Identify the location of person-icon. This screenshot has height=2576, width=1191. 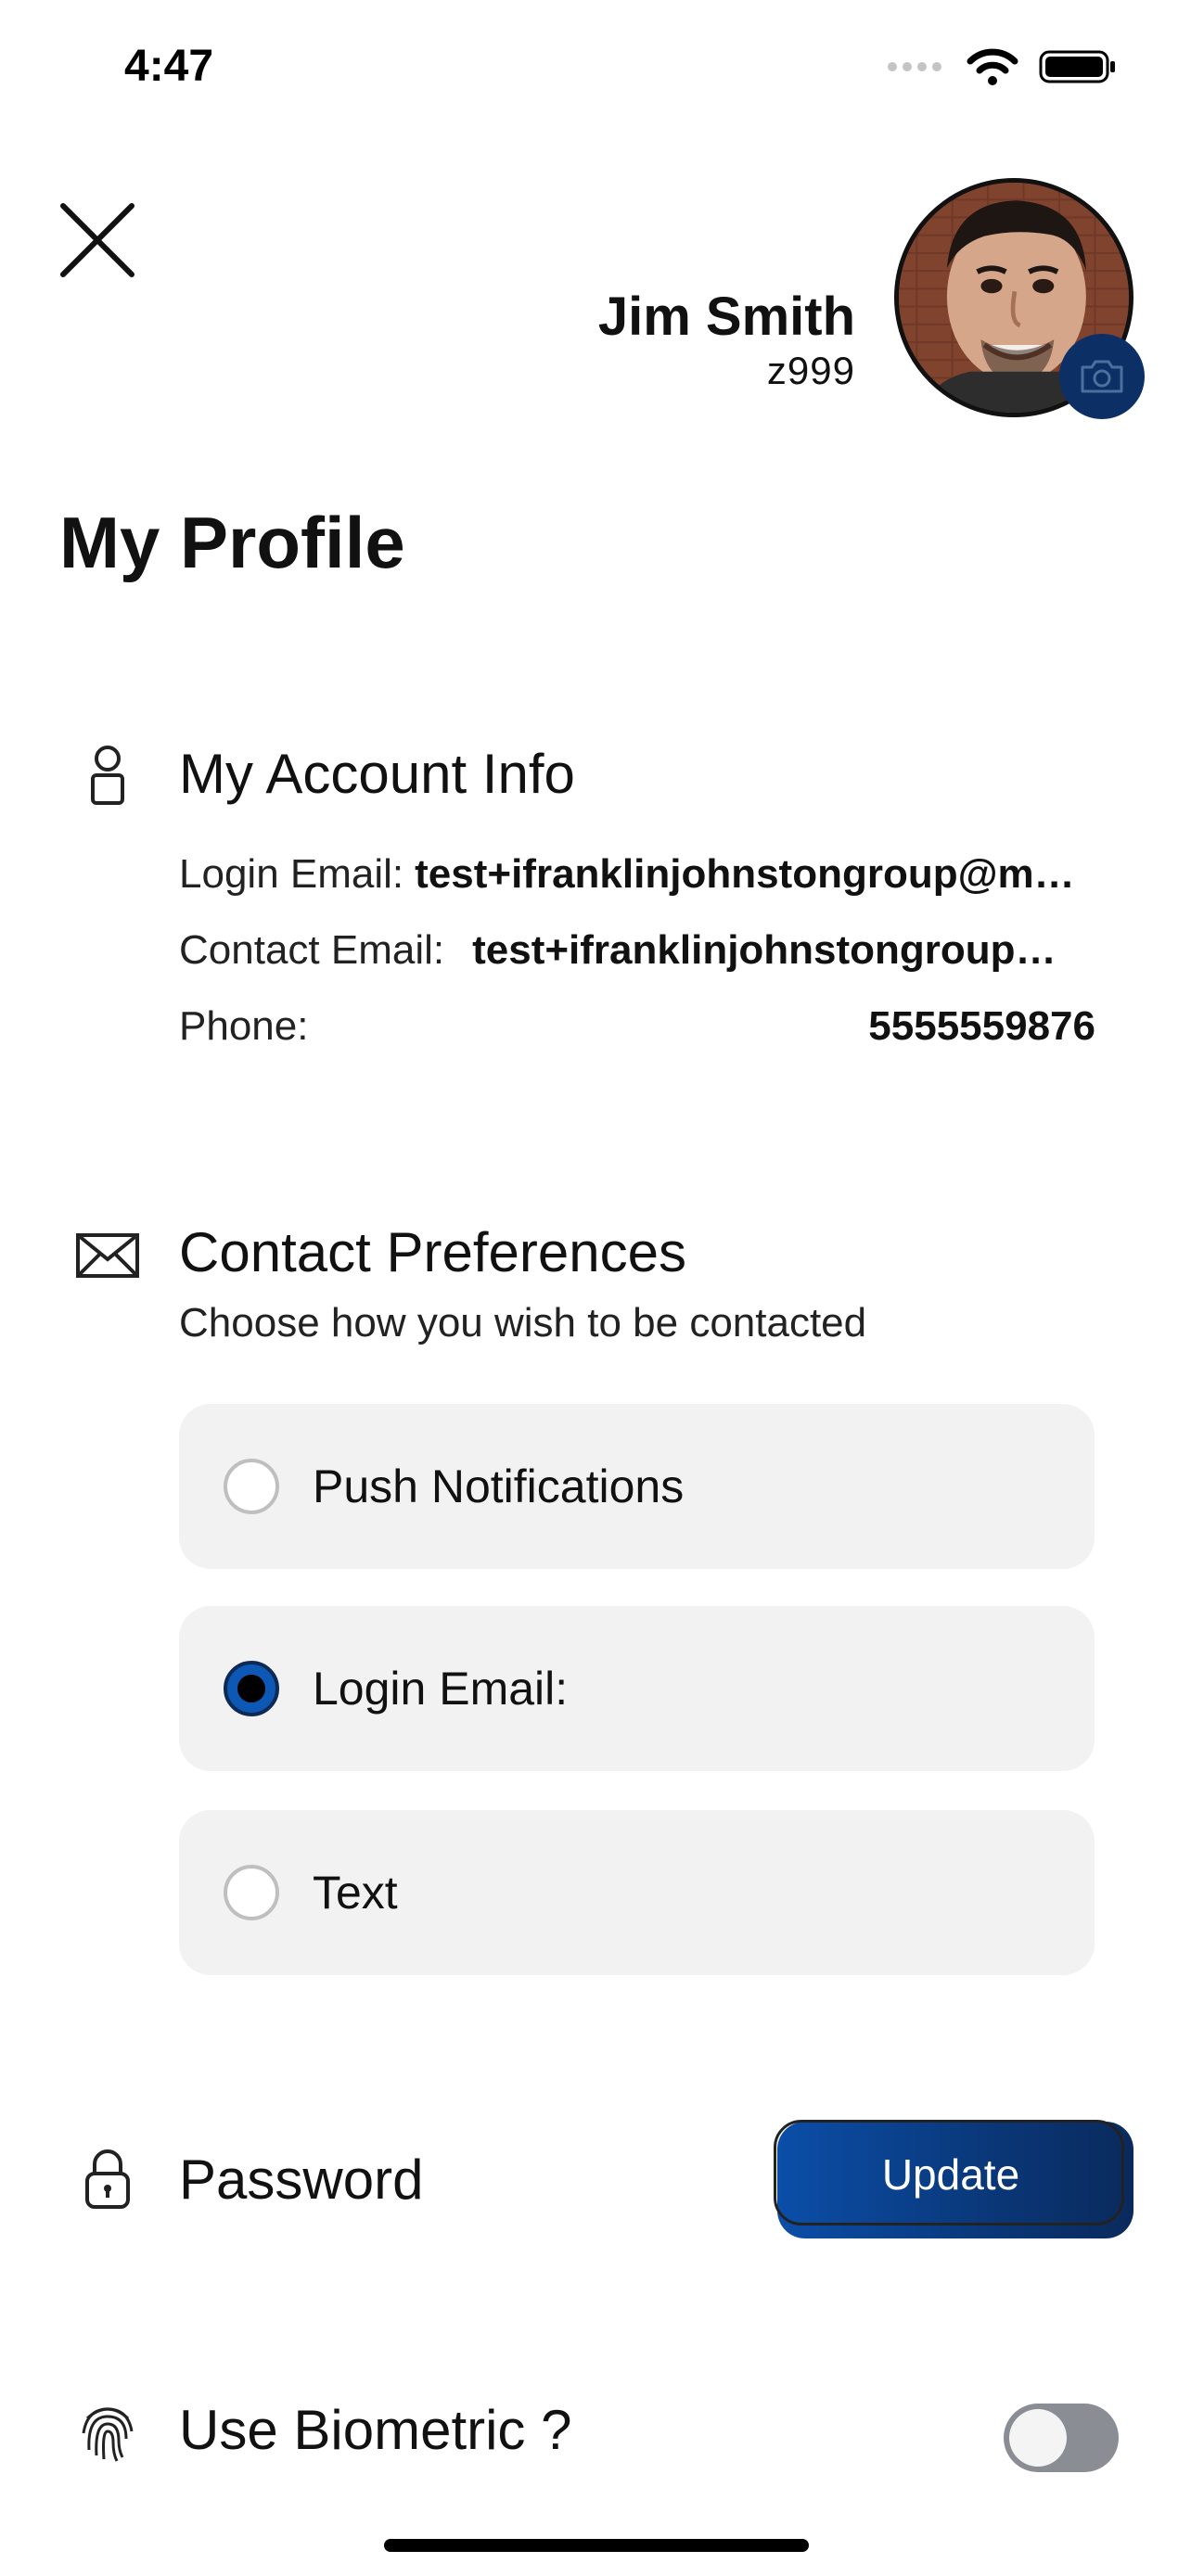
(108, 776).